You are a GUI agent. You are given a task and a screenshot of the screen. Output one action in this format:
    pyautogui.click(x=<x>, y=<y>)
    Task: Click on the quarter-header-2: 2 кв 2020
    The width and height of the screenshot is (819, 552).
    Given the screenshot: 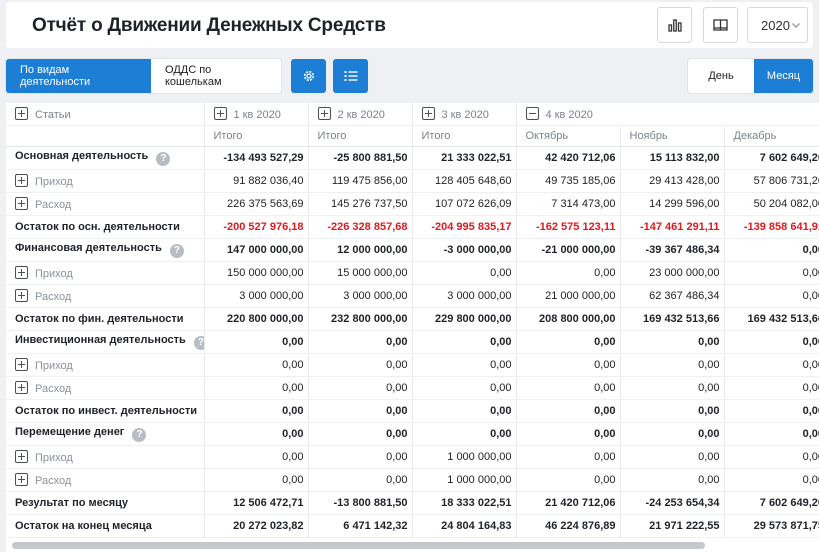 What is the action you would take?
    pyautogui.click(x=359, y=114)
    